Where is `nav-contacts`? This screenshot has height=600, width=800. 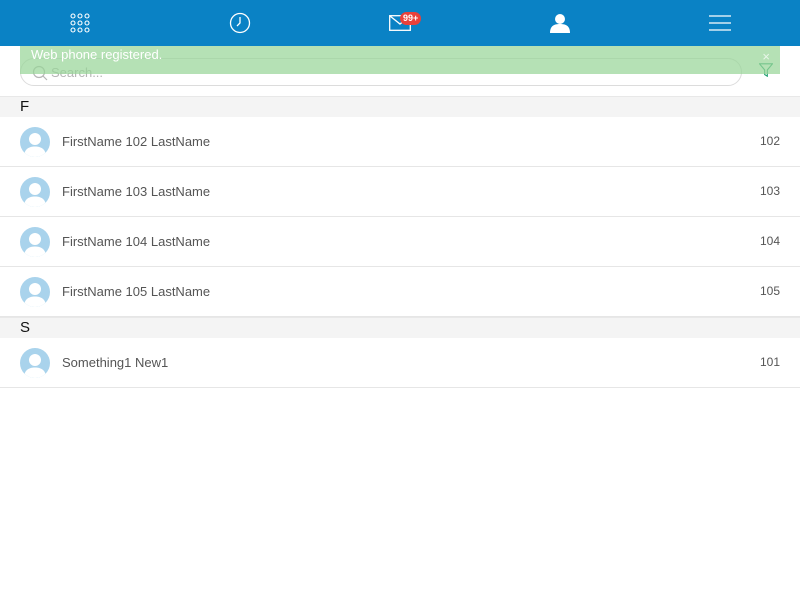
nav-contacts is located at coordinates (560, 23).